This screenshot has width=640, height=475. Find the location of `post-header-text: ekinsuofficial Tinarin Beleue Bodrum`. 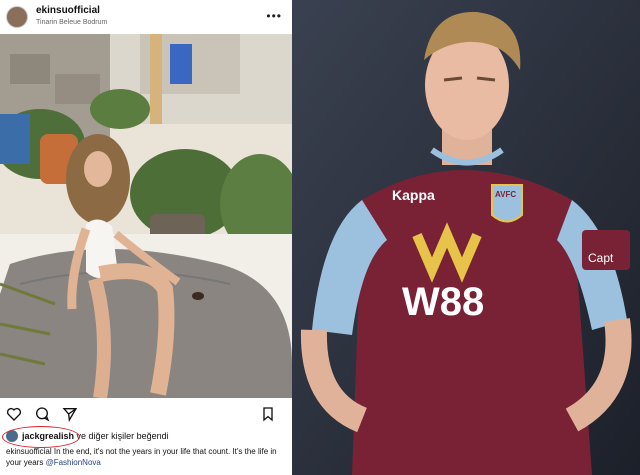

post-header-text: ekinsuofficial Tinarin Beleue Bodrum is located at coordinates (71, 17).